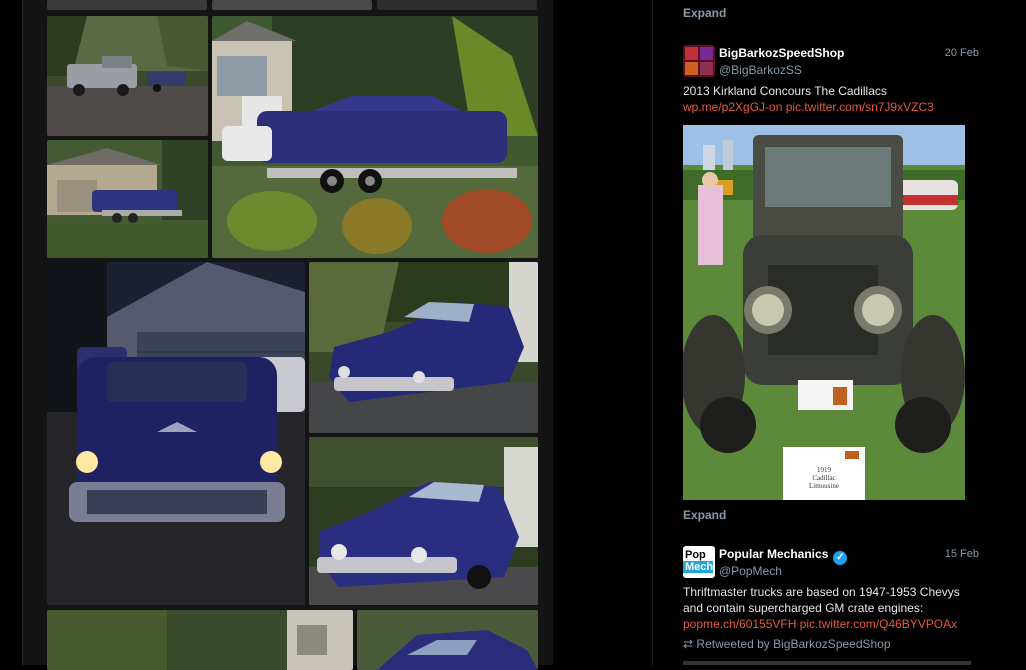 The image size is (1026, 670). I want to click on tweet-author-name-text: Popular Mechanics, so click(773, 554).